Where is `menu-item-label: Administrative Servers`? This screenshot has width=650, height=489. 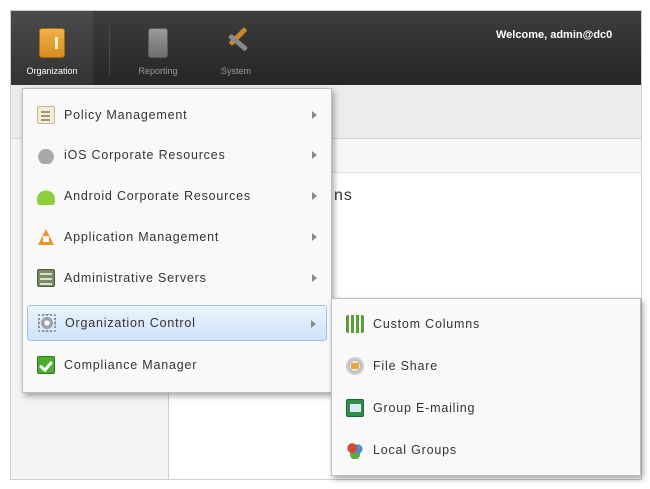
menu-item-label: Administrative Servers is located at coordinates (135, 278).